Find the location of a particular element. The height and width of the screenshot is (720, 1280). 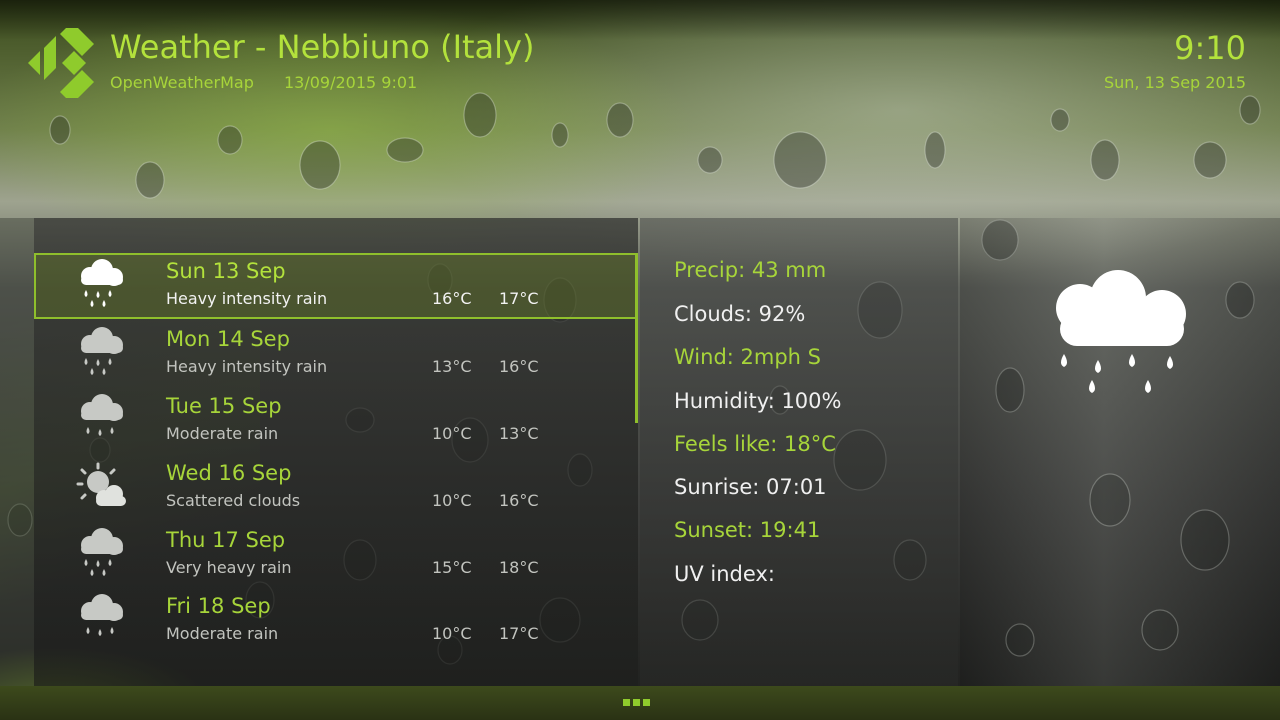

page-title: Weather - Nebbiuno (Italy) is located at coordinates (322, 47).